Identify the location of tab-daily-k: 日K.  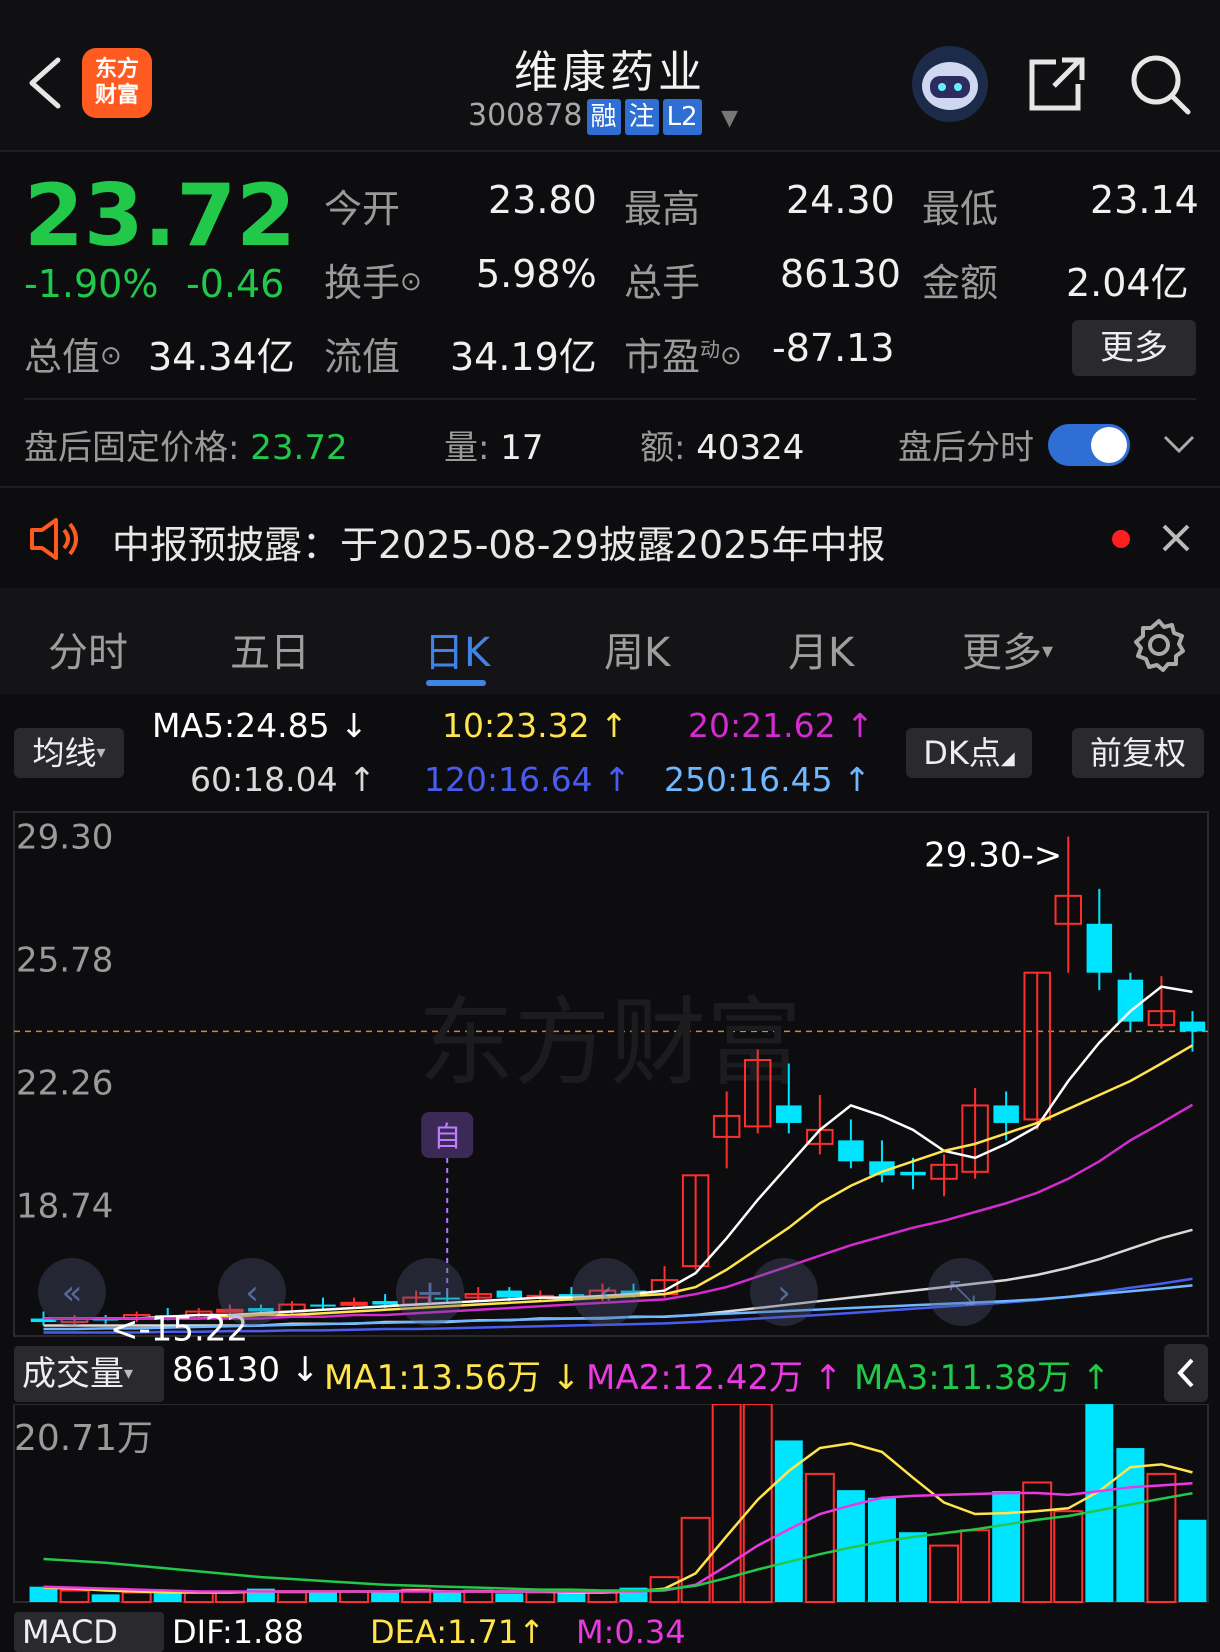
(457, 649).